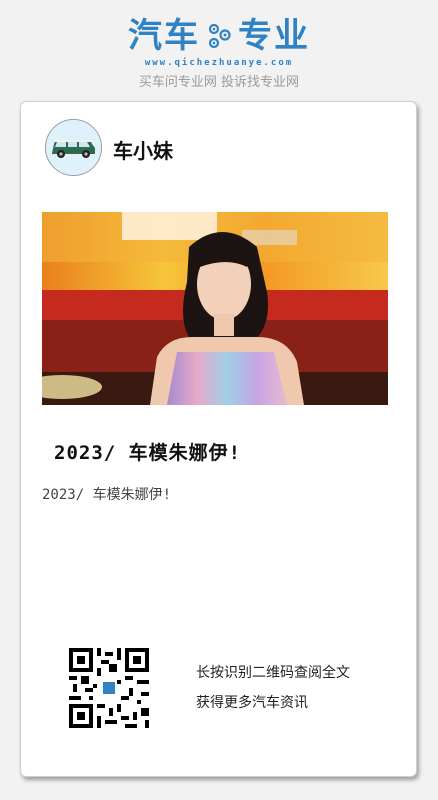 Image resolution: width=438 pixels, height=800 pixels. Describe the element at coordinates (109, 688) in the screenshot. I see `qr-code-icon` at that location.